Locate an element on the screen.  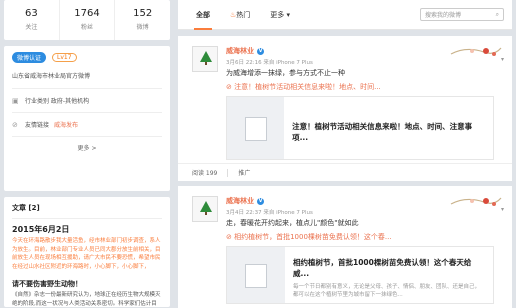
post-actions: 阅读 199 推广 is located at coordinates (345, 172).